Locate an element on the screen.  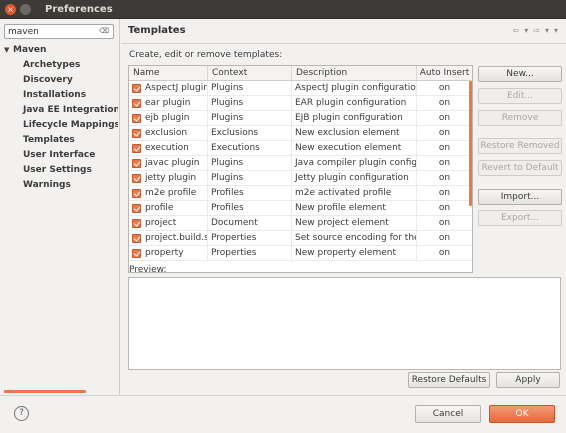
tree-item-archetypes: Archetypes is located at coordinates (61, 65).